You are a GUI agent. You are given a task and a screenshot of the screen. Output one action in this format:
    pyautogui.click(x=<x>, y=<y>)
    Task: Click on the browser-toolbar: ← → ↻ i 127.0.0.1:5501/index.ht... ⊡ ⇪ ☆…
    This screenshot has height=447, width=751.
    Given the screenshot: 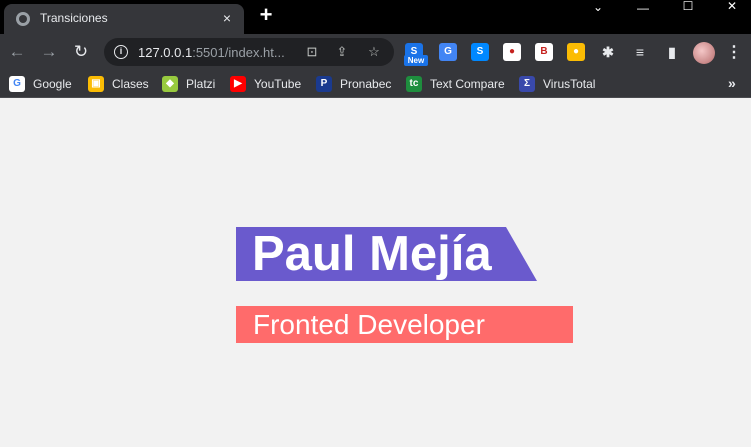 What is the action you would take?
    pyautogui.click(x=375, y=52)
    